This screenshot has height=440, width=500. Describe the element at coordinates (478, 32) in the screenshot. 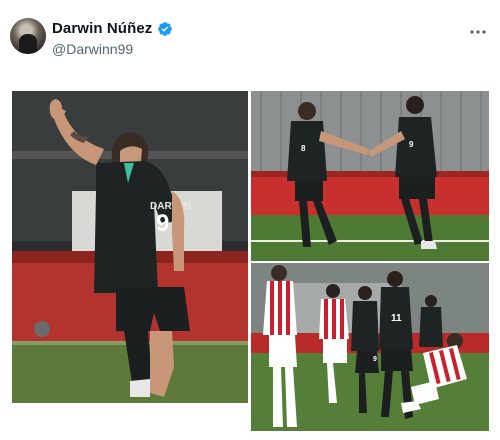

I see `more-options-icon` at that location.